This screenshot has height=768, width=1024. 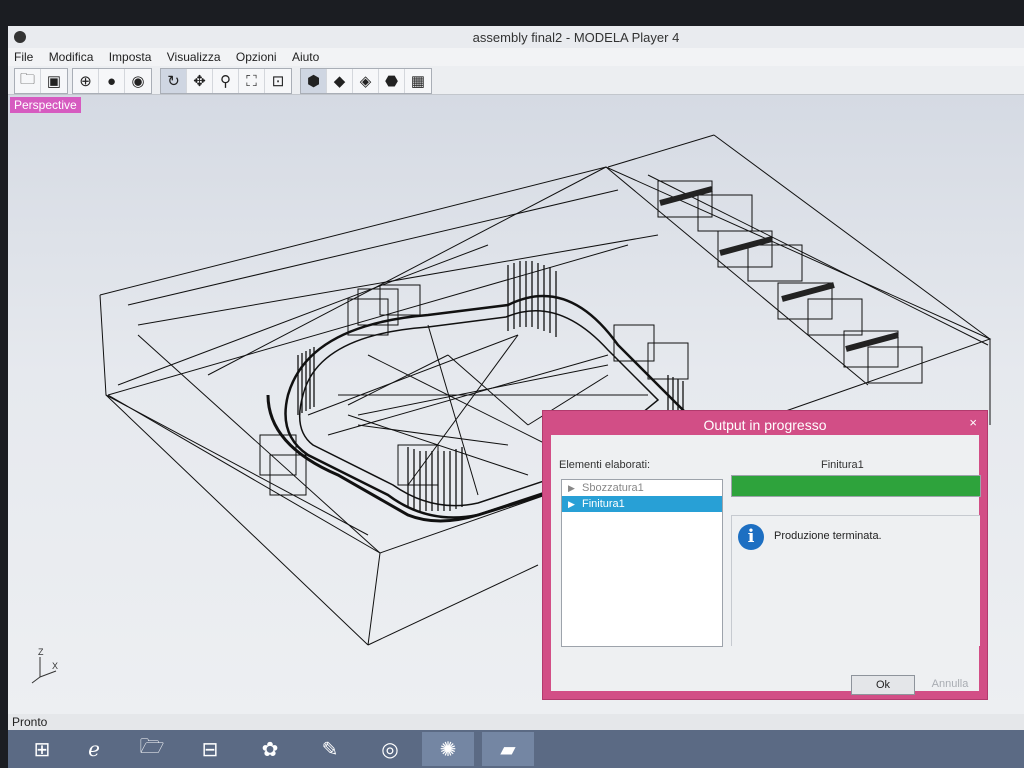 What do you see at coordinates (42, 749) in the screenshot?
I see `windows-start-icon: ⊞` at bounding box center [42, 749].